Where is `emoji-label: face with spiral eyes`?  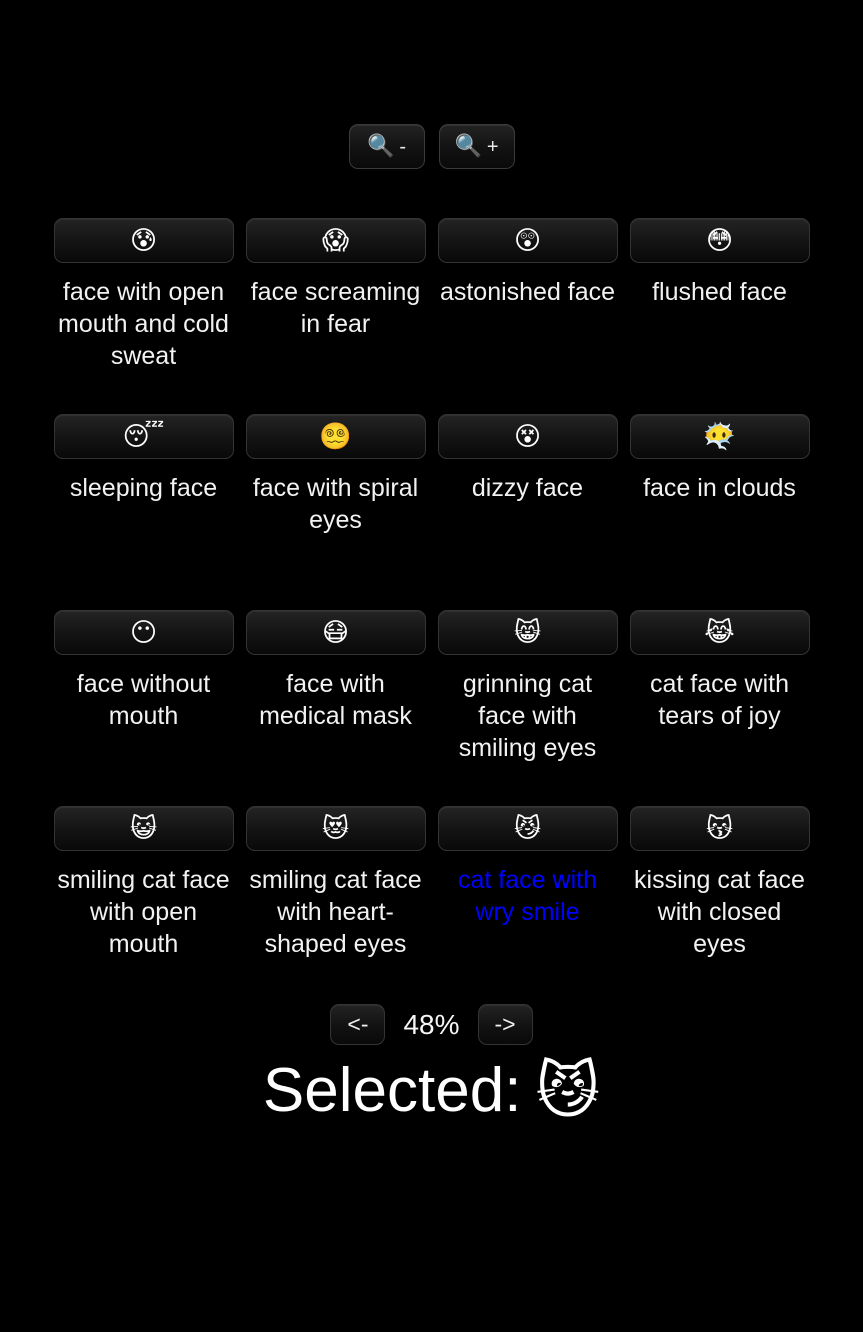
emoji-label: face with spiral eyes is located at coordinates (335, 504).